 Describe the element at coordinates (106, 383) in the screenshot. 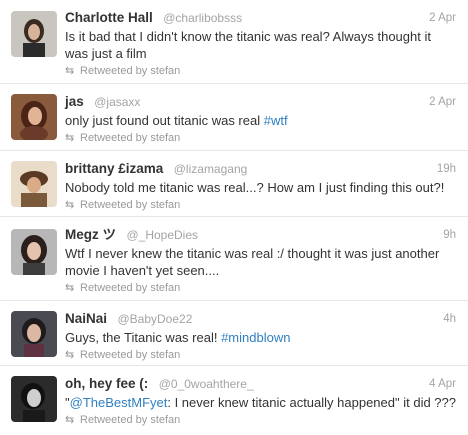

I see `display-name: oh, hey fee (:` at that location.